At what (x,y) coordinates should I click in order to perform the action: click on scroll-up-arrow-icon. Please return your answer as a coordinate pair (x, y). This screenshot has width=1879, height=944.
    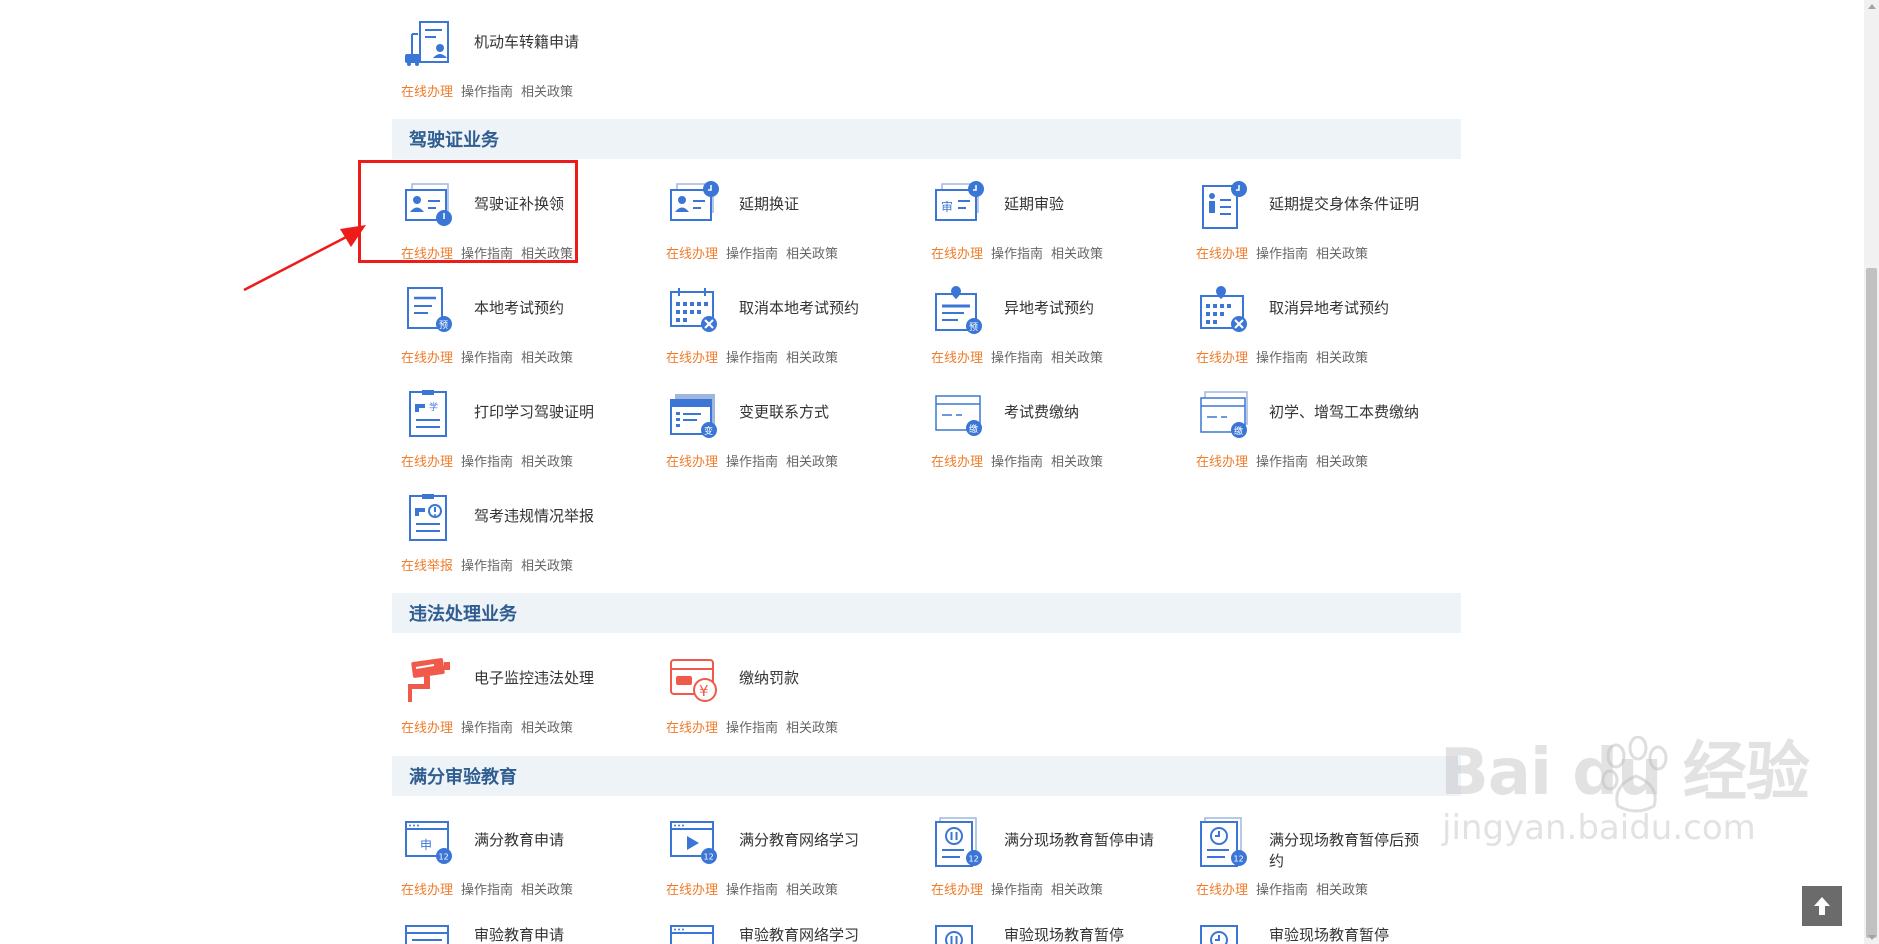
    Looking at the image, I should click on (1872, 6).